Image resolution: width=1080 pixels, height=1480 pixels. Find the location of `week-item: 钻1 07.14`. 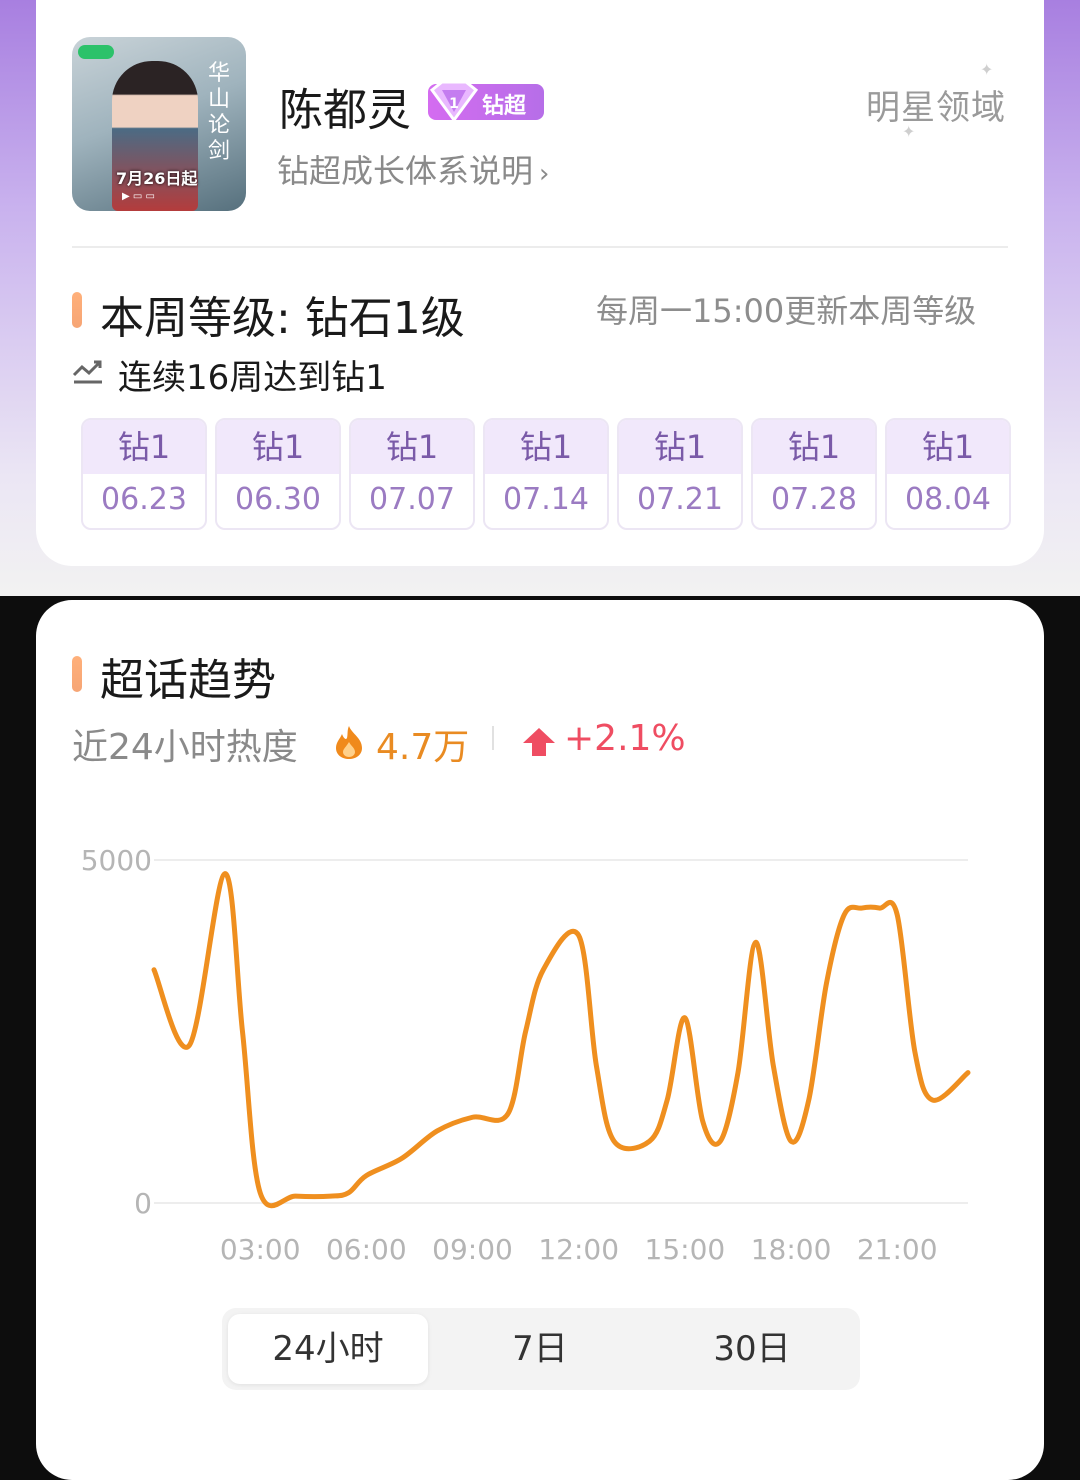

week-item: 钻1 07.14 is located at coordinates (546, 474).